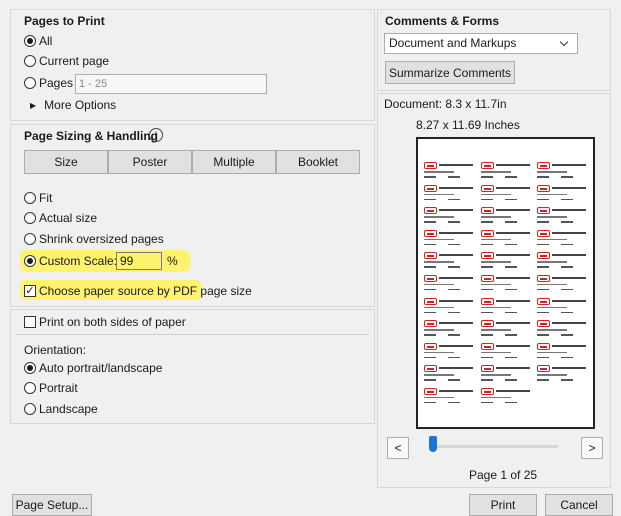  Describe the element at coordinates (38, 41) in the screenshot. I see `radio-all: All` at that location.